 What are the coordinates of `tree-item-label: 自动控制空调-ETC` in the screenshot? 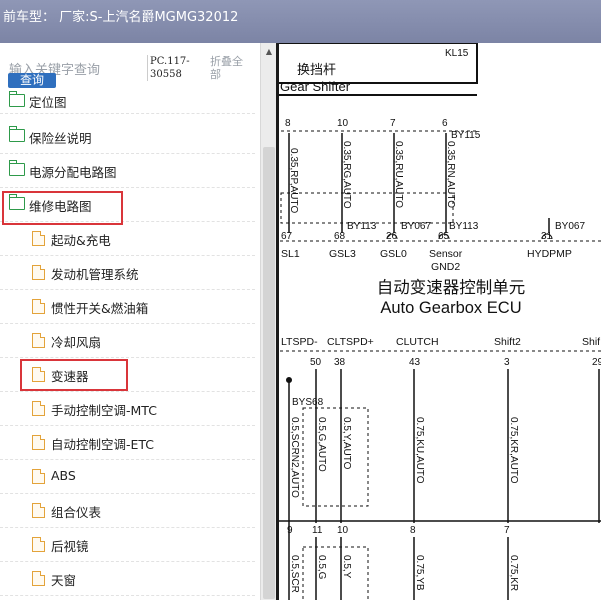 It's located at (103, 444).